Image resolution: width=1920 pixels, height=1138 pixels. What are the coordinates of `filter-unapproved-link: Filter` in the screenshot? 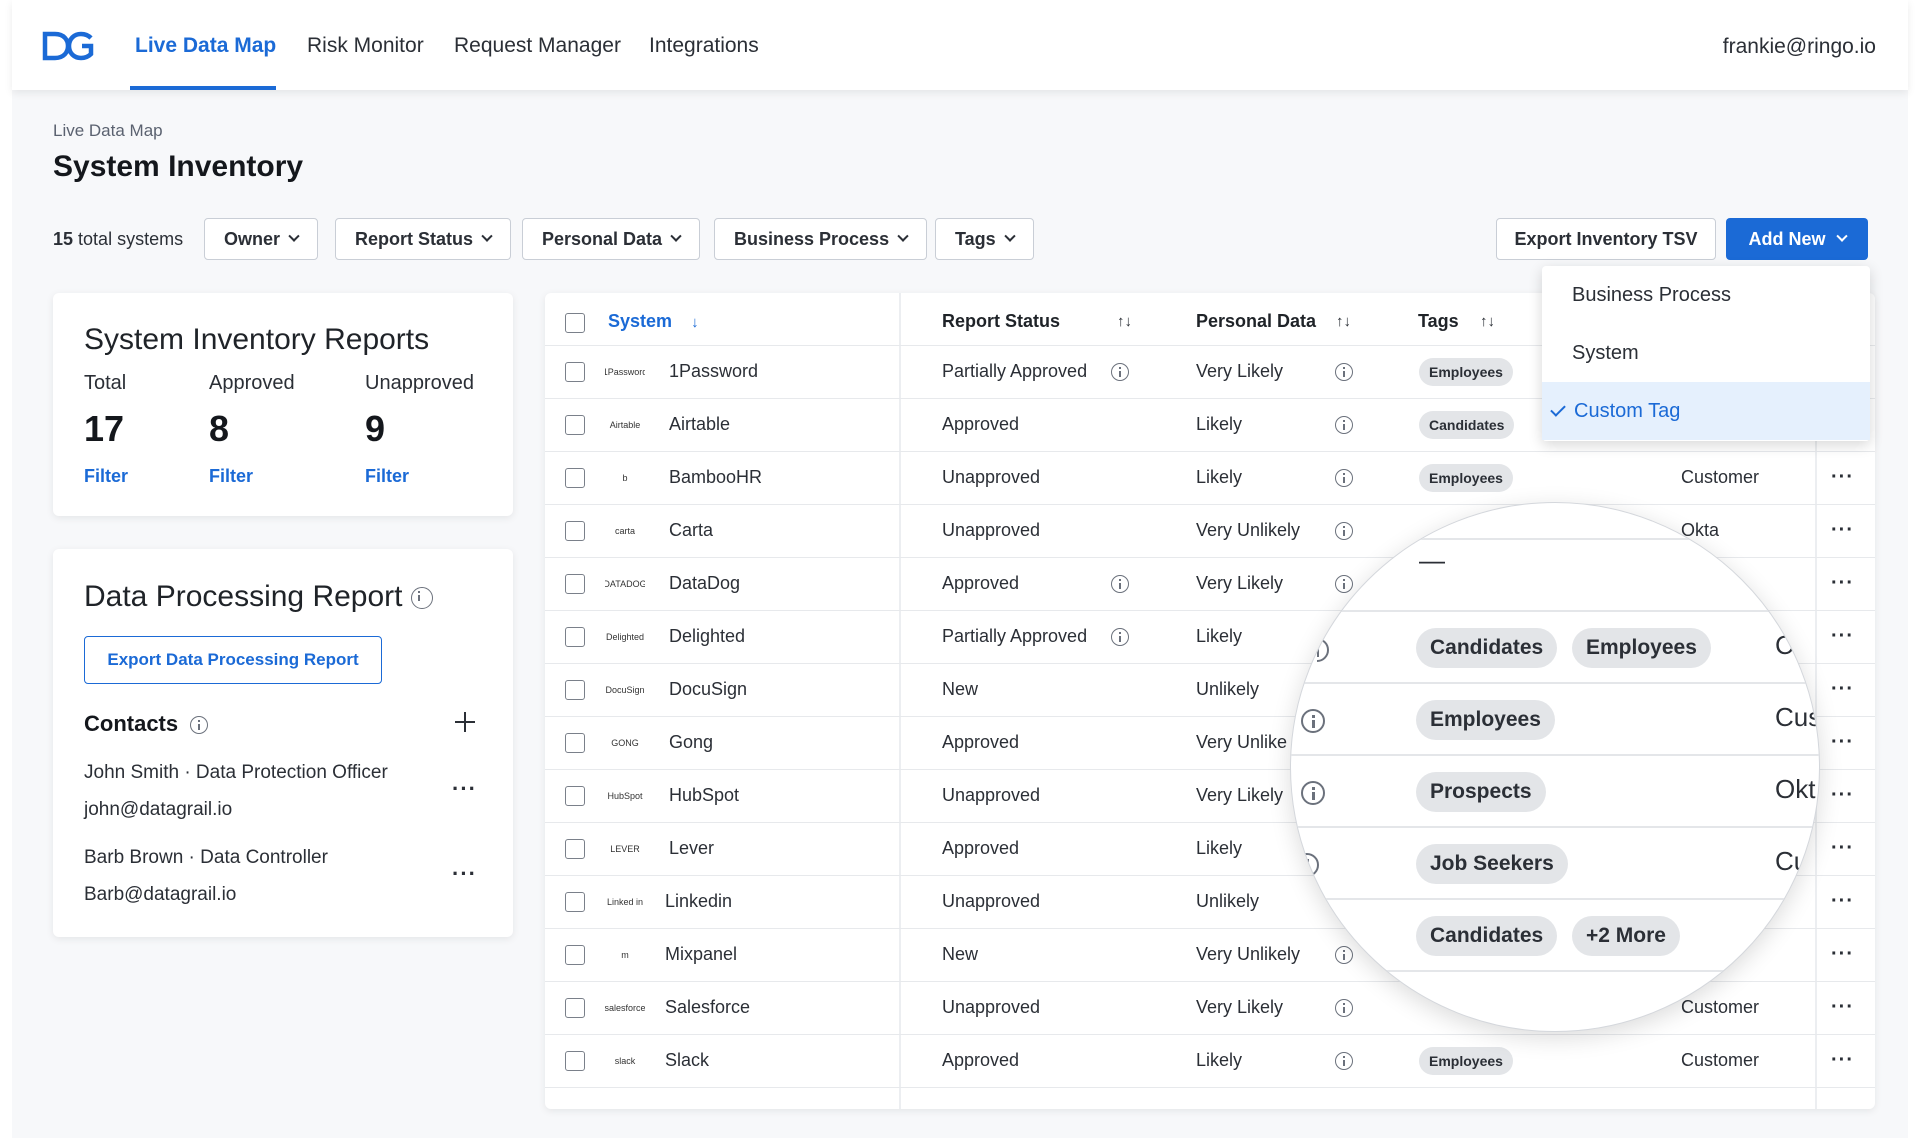 It's located at (387, 476).